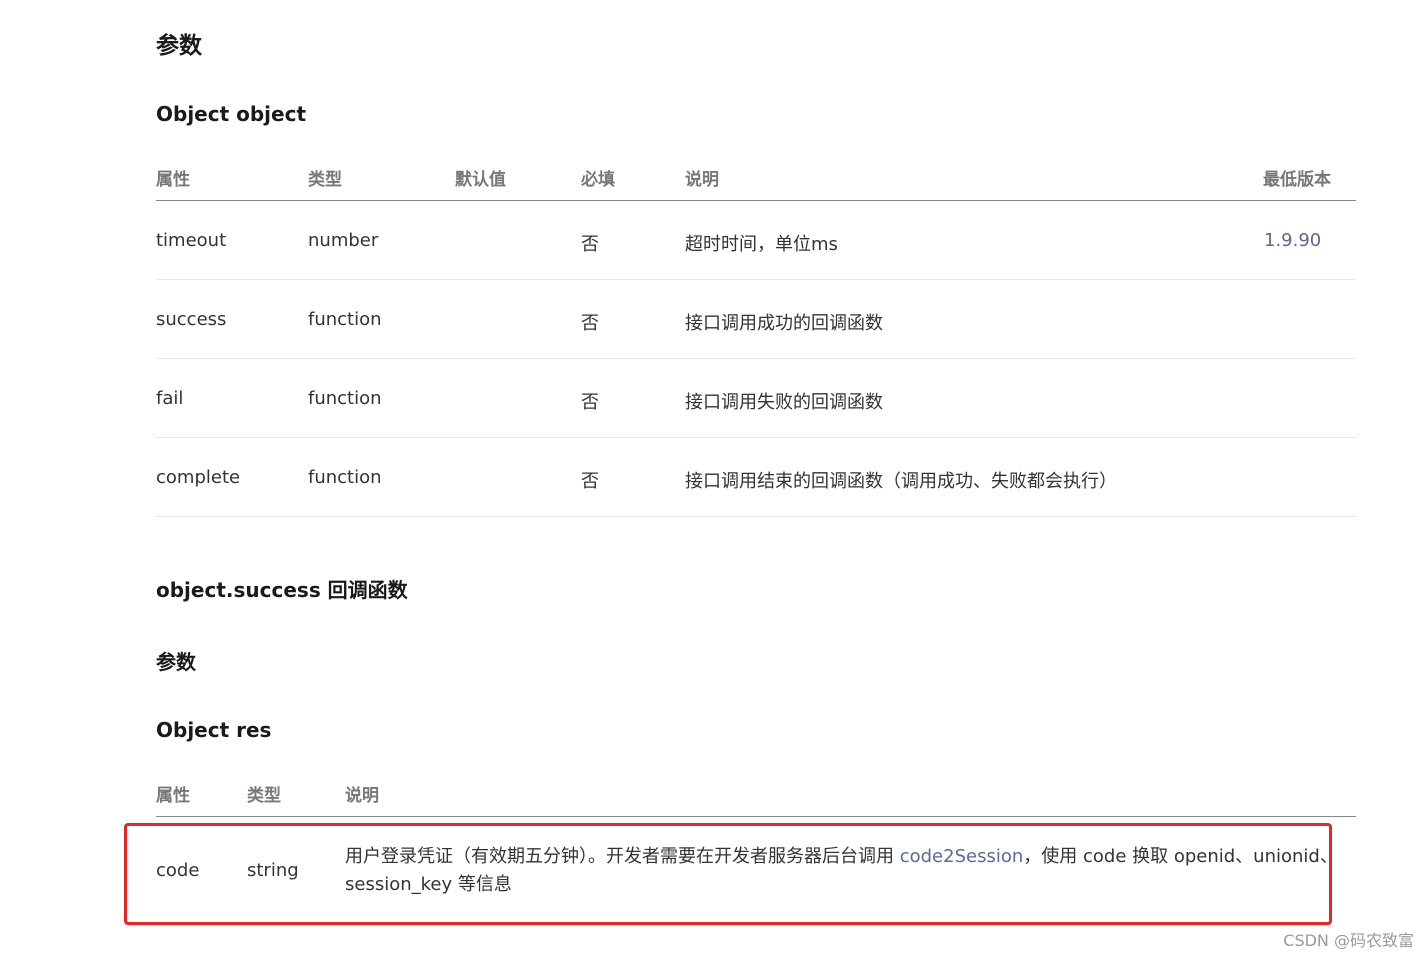 The height and width of the screenshot is (959, 1428). Describe the element at coordinates (191, 240) in the screenshot. I see `table-row-timeout-name: timeout` at that location.